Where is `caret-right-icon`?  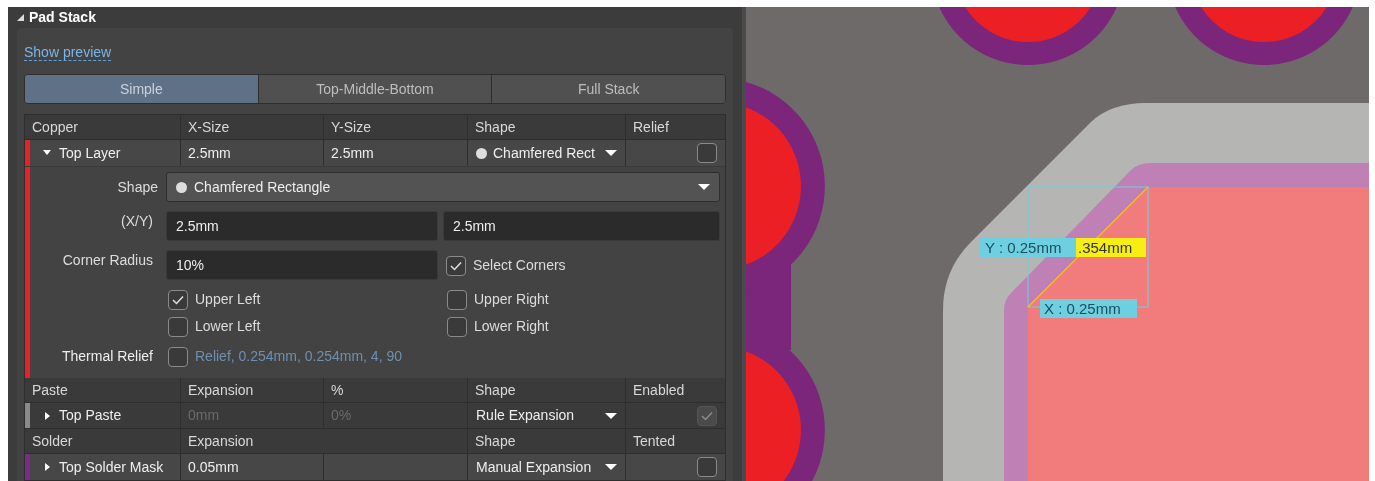 caret-right-icon is located at coordinates (47, 467).